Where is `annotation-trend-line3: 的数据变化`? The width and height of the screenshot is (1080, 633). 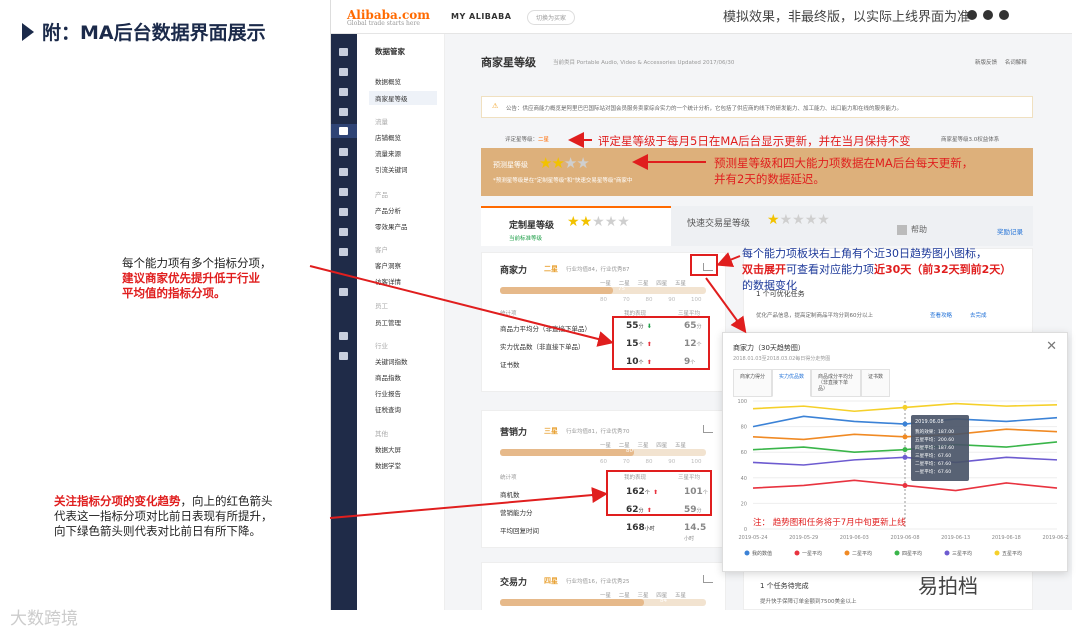
annotation-trend-line3: 的数据变化 is located at coordinates (769, 285).